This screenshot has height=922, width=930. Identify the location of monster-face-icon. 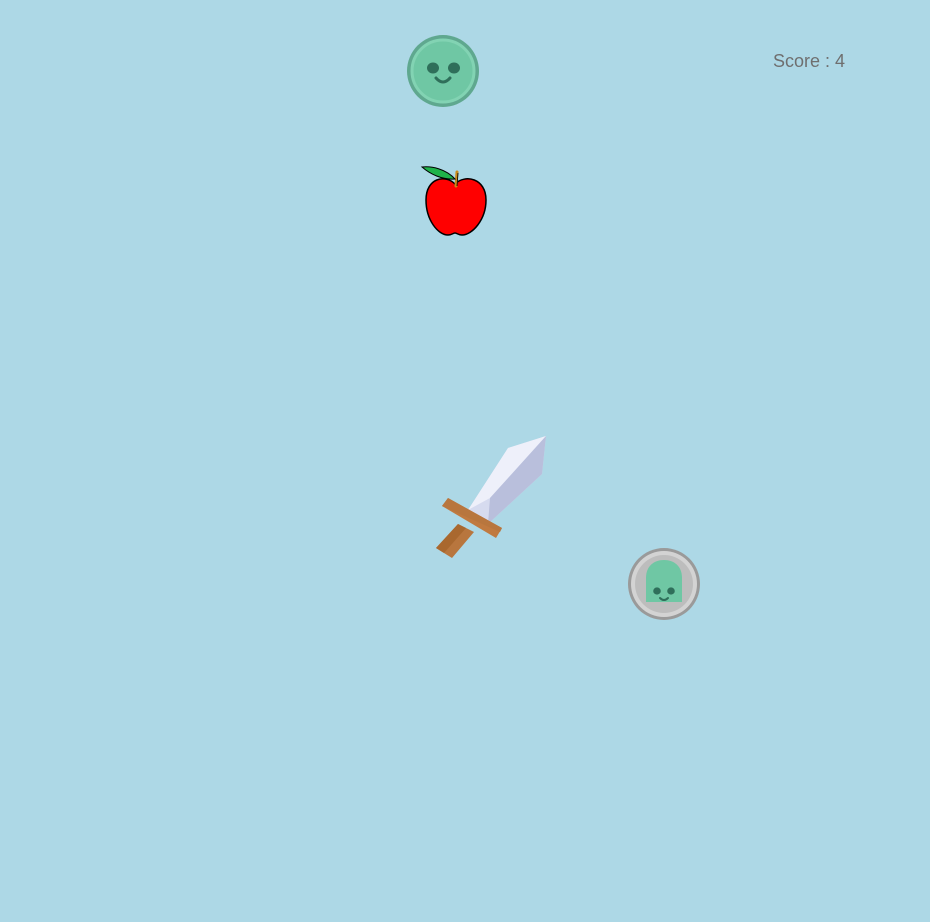
(443, 71).